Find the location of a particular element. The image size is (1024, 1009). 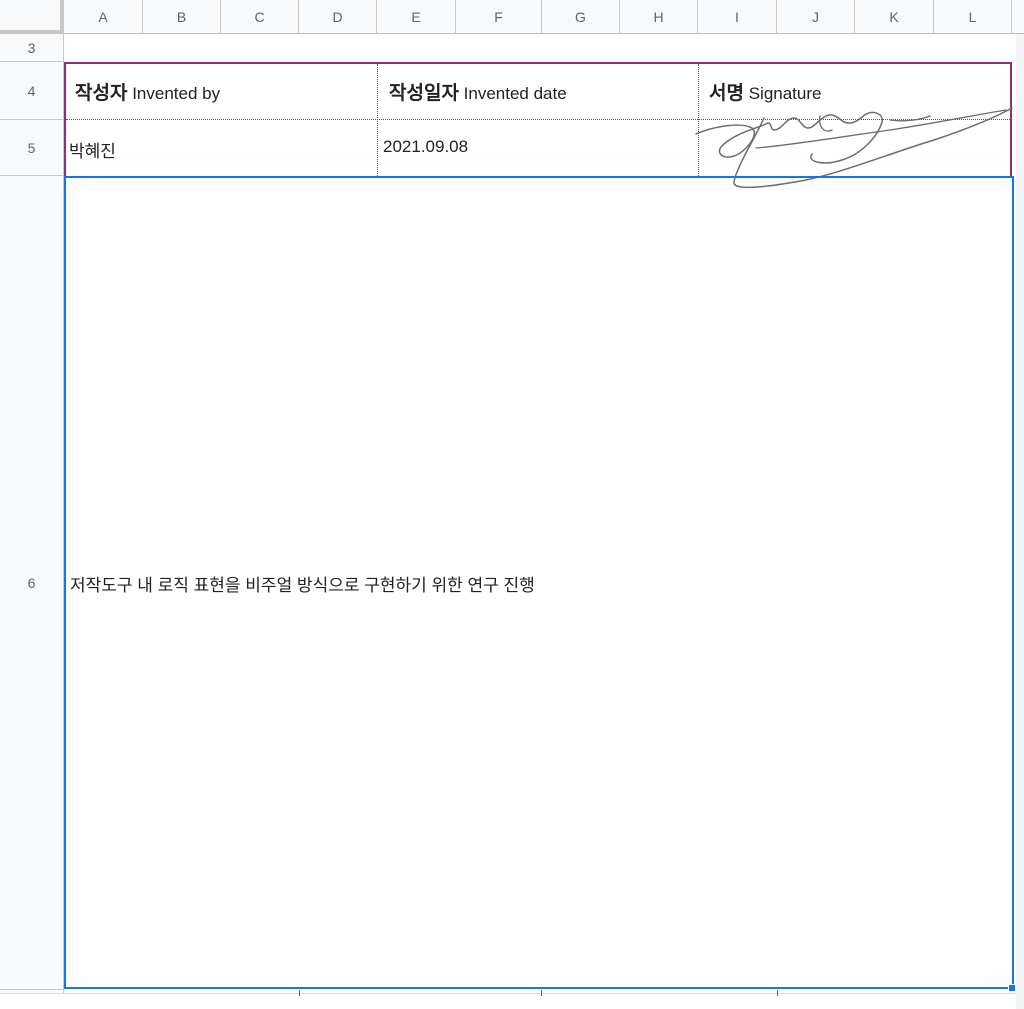

date-header-cell: 작성일자 Invented date is located at coordinates (478, 91).